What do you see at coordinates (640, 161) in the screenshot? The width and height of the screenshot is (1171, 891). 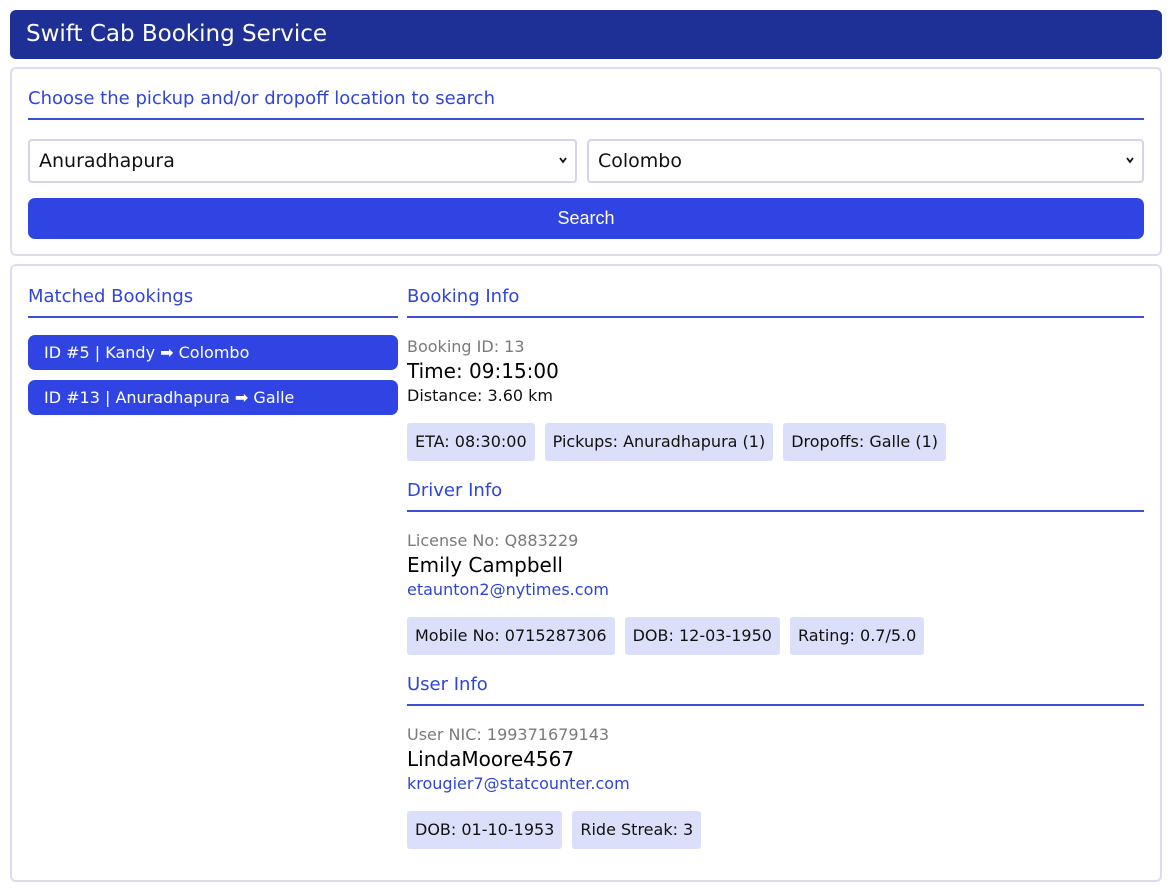 I see `dropoff-select-value: Colombo` at bounding box center [640, 161].